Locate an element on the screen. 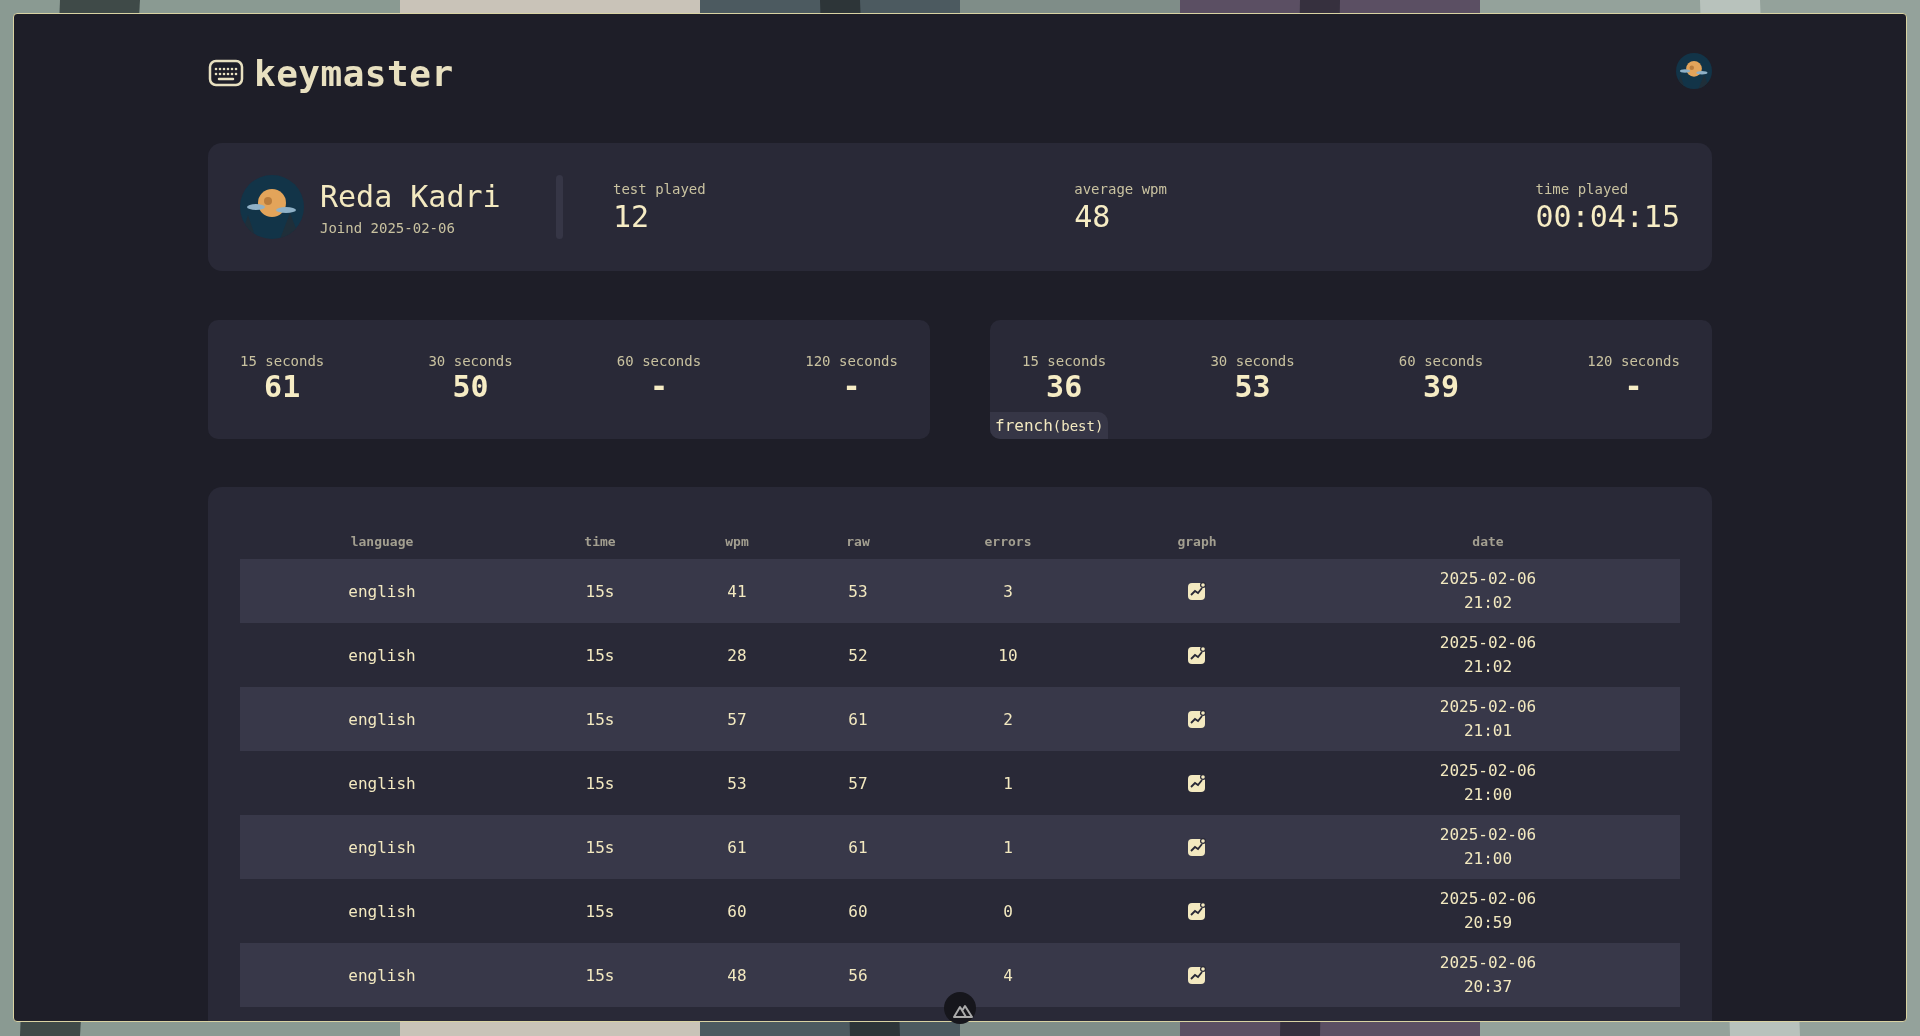  best-wpm: 50 is located at coordinates (470, 386).